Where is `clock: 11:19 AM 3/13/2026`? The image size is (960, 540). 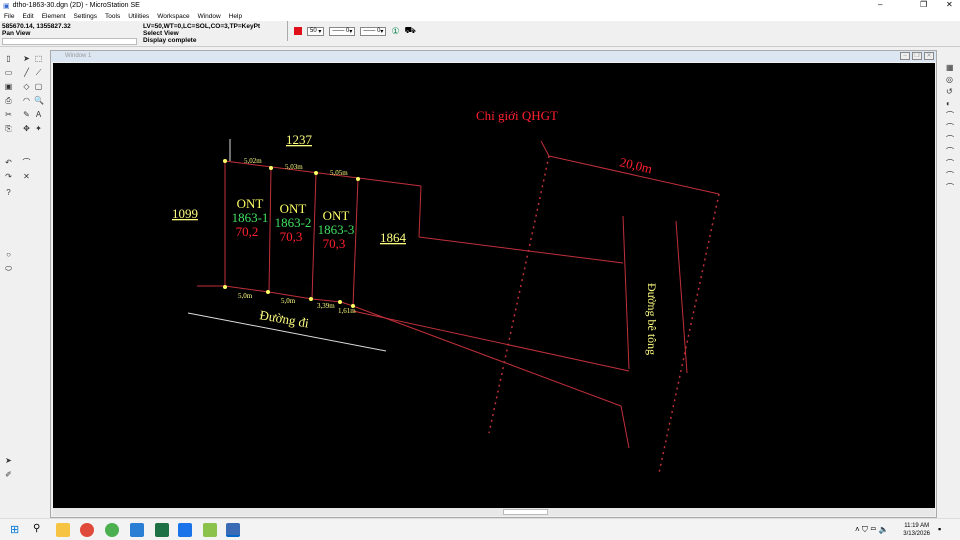 clock: 11:19 AM 3/13/2026 is located at coordinates (916, 530).